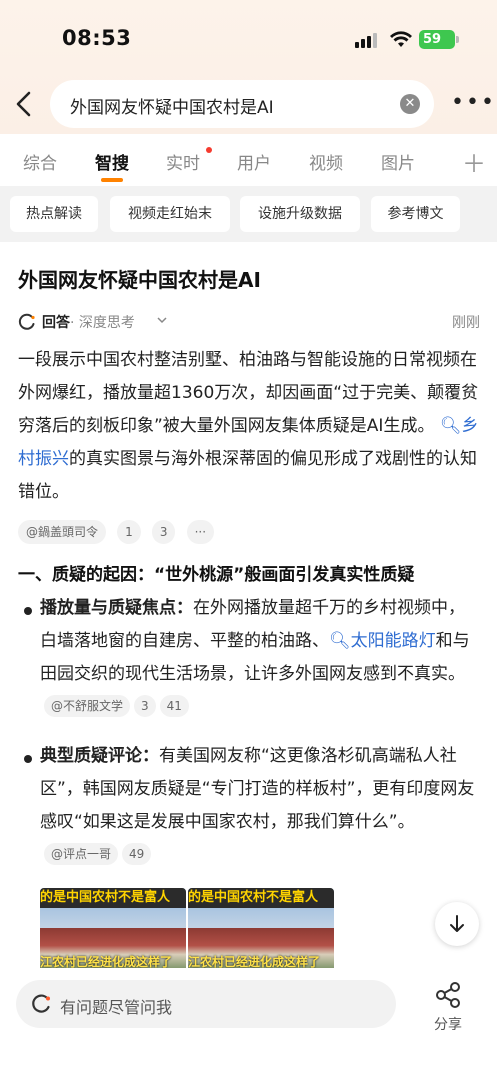 Image resolution: width=497 pixels, height=1080 pixels. What do you see at coordinates (41, 1003) in the screenshot?
I see `ai-ask-icon` at bounding box center [41, 1003].